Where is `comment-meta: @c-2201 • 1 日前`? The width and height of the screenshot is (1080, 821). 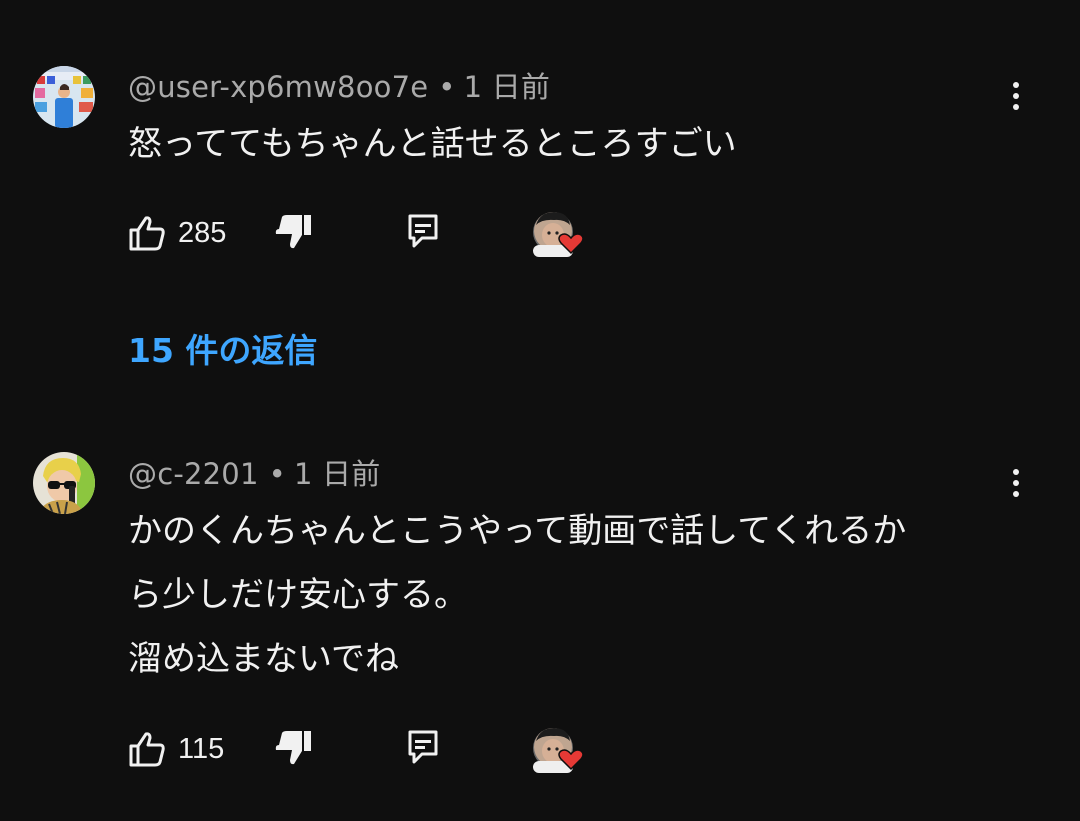
comment-meta: @c-2201 • 1 日前 is located at coordinates (254, 472).